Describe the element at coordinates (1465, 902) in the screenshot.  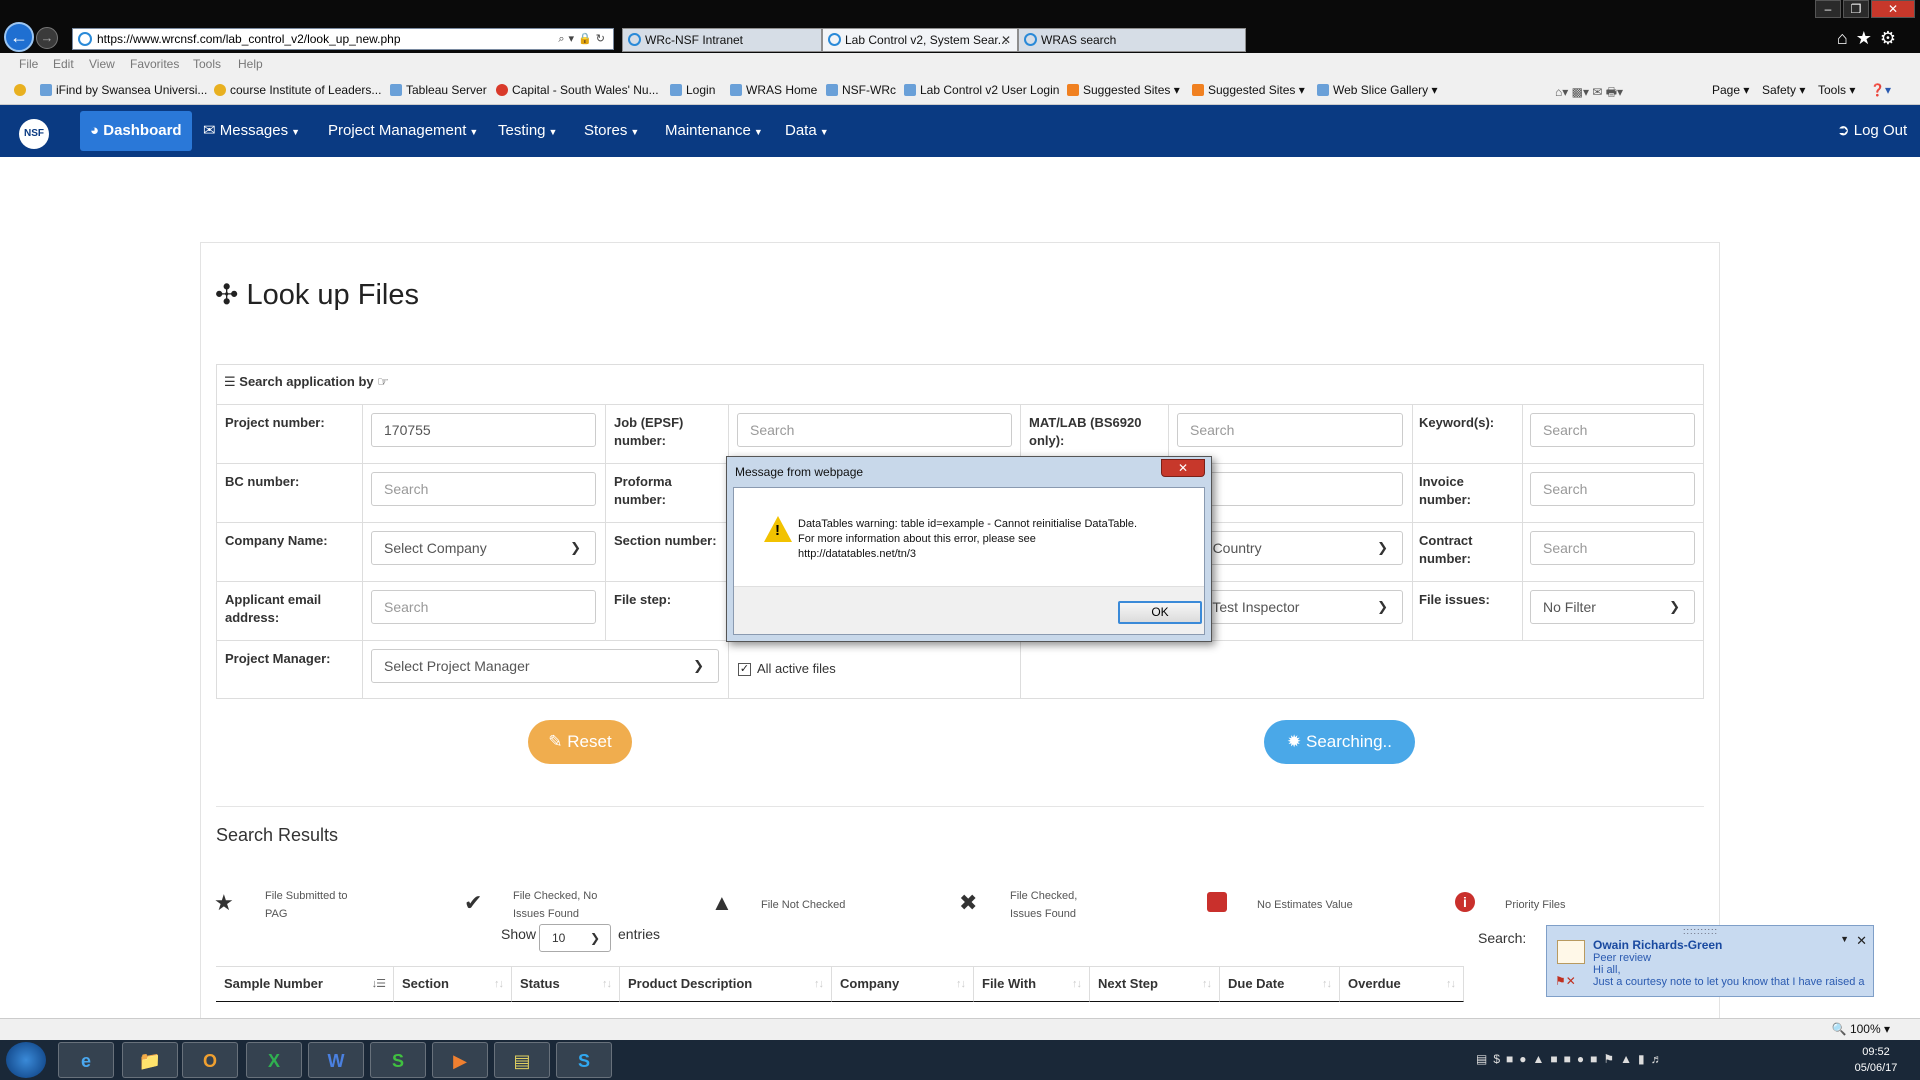
I see `info-icon: i` at that location.